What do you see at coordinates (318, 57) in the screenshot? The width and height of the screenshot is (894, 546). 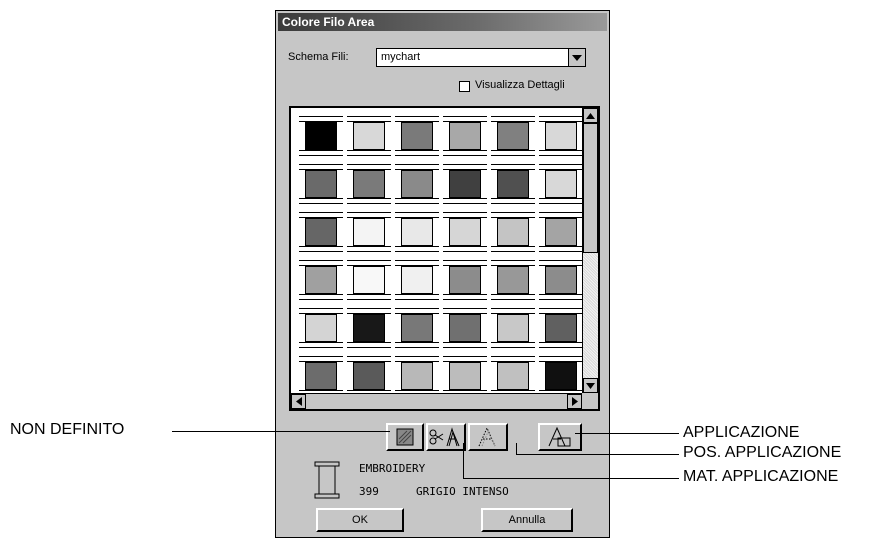 I see `scheme-label: Schema Fili:` at bounding box center [318, 57].